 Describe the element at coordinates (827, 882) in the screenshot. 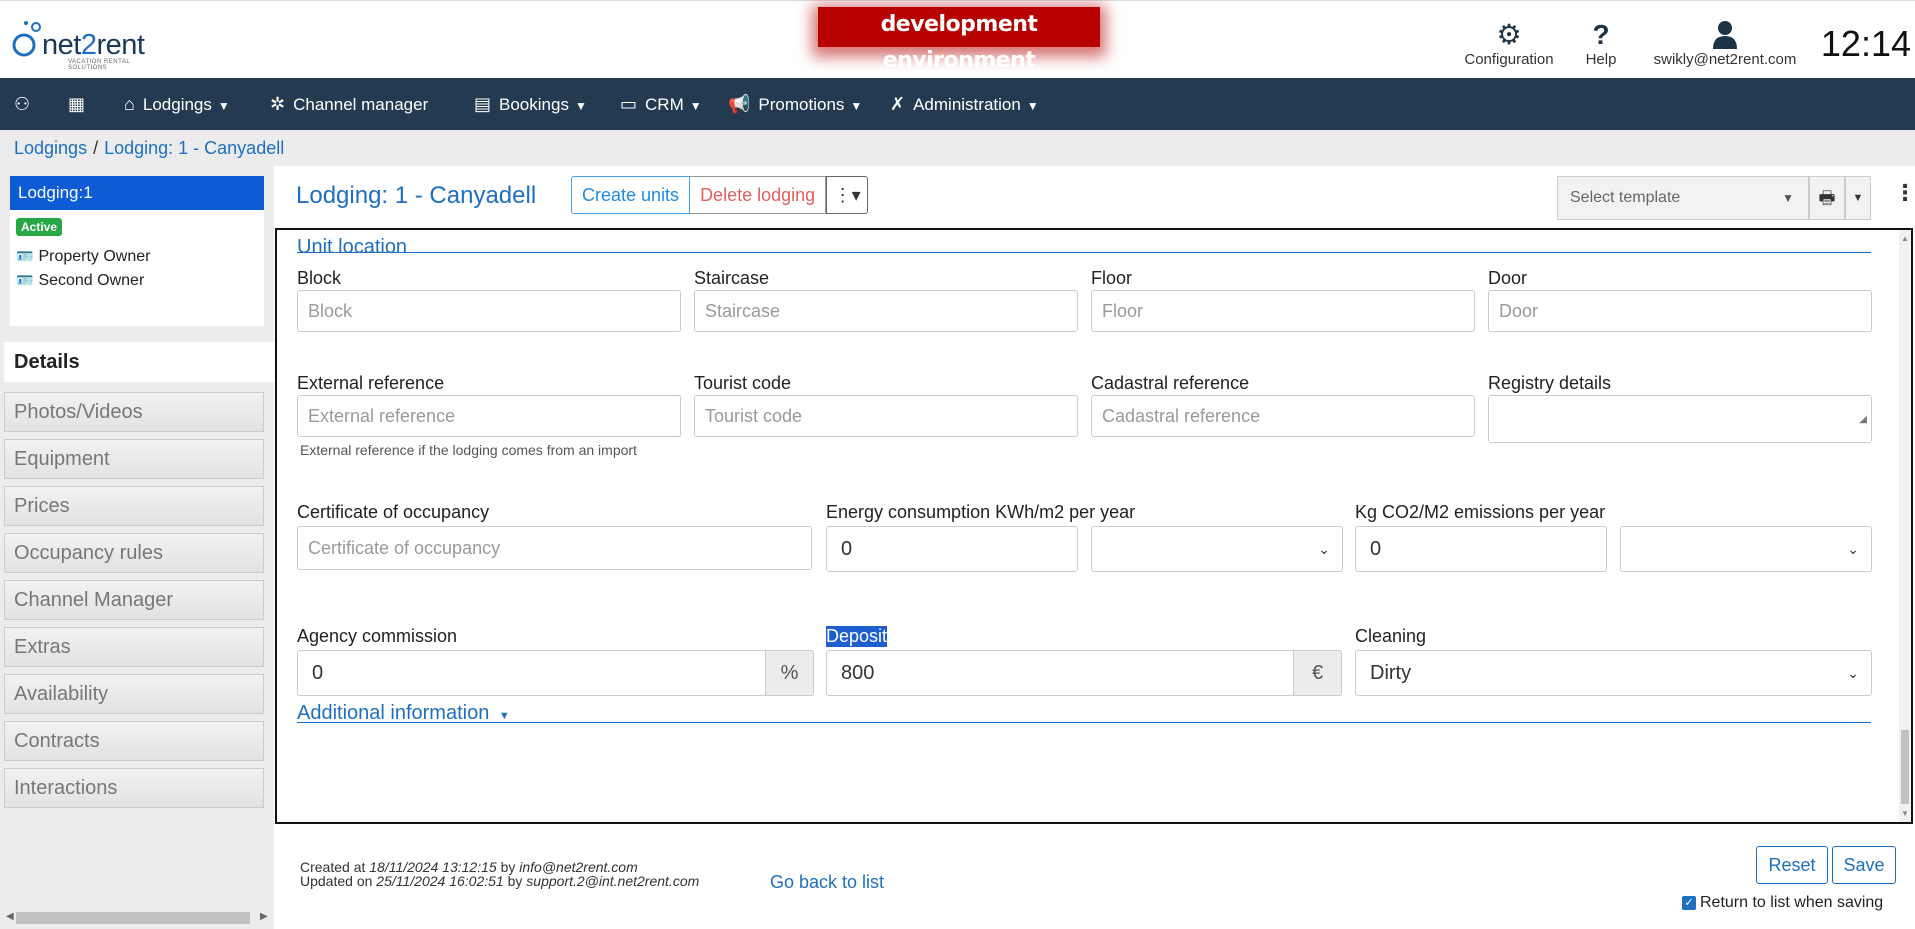

I see `go-back-link: Go back to list` at that location.